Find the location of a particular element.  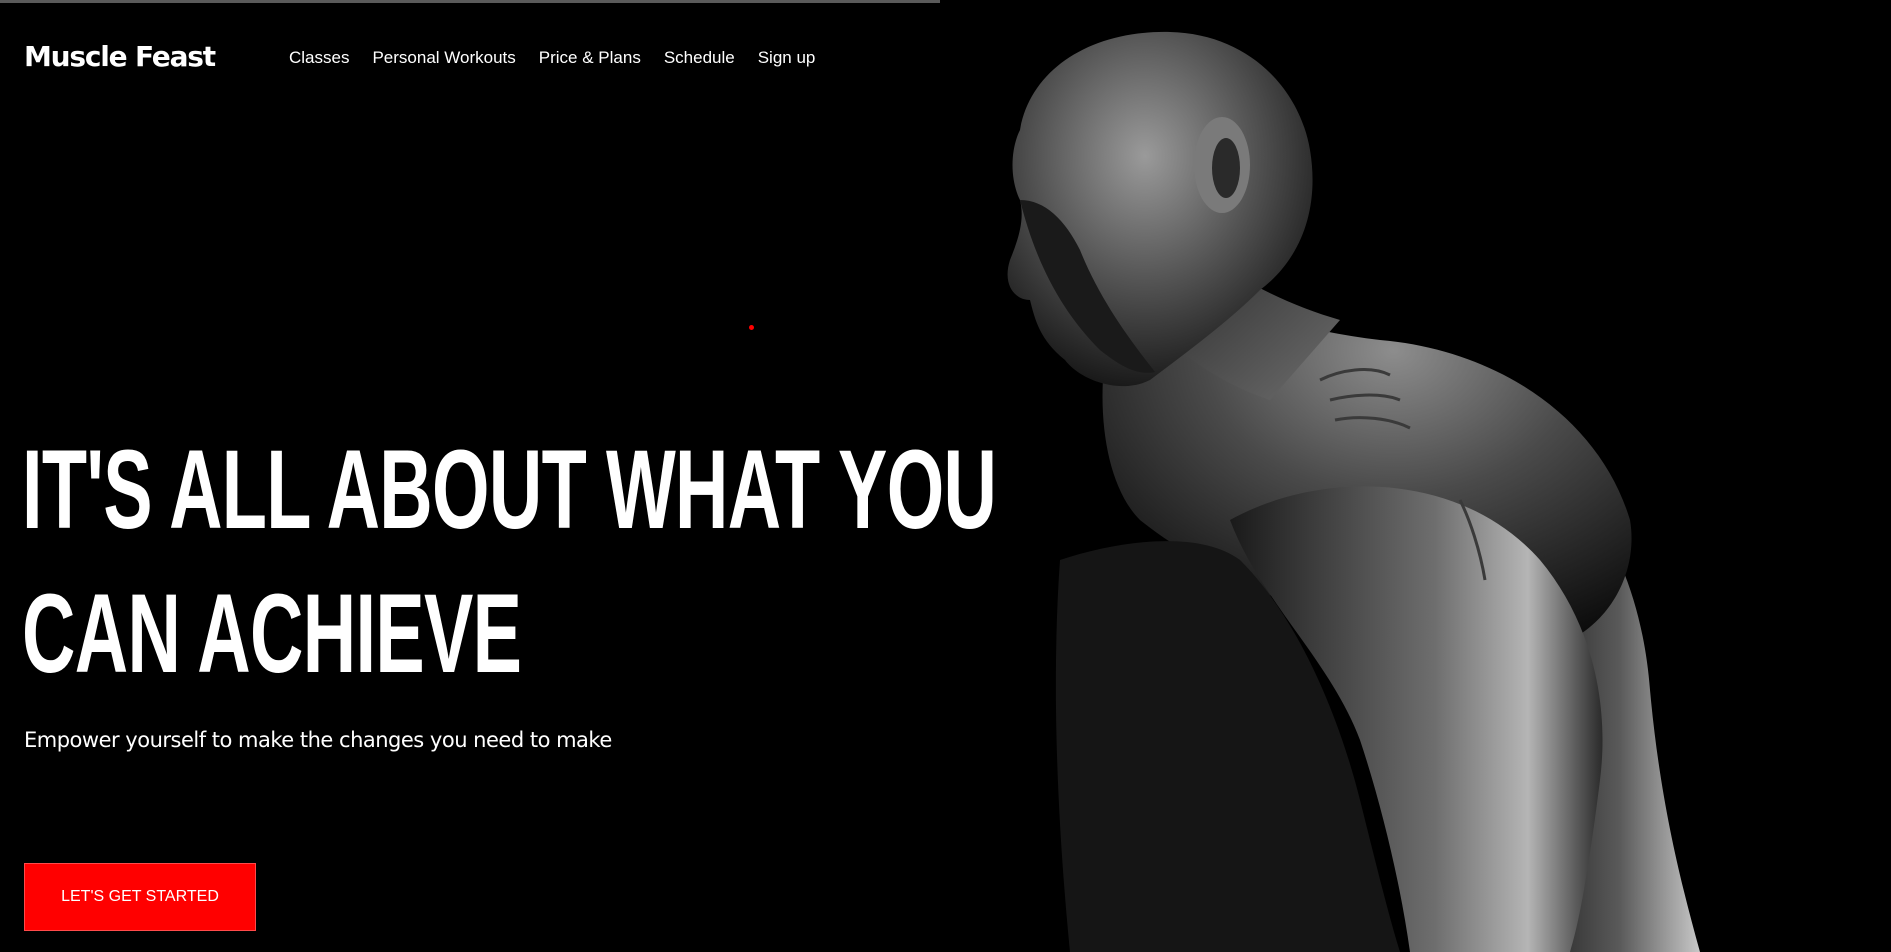

red-dot-marker is located at coordinates (751, 327).